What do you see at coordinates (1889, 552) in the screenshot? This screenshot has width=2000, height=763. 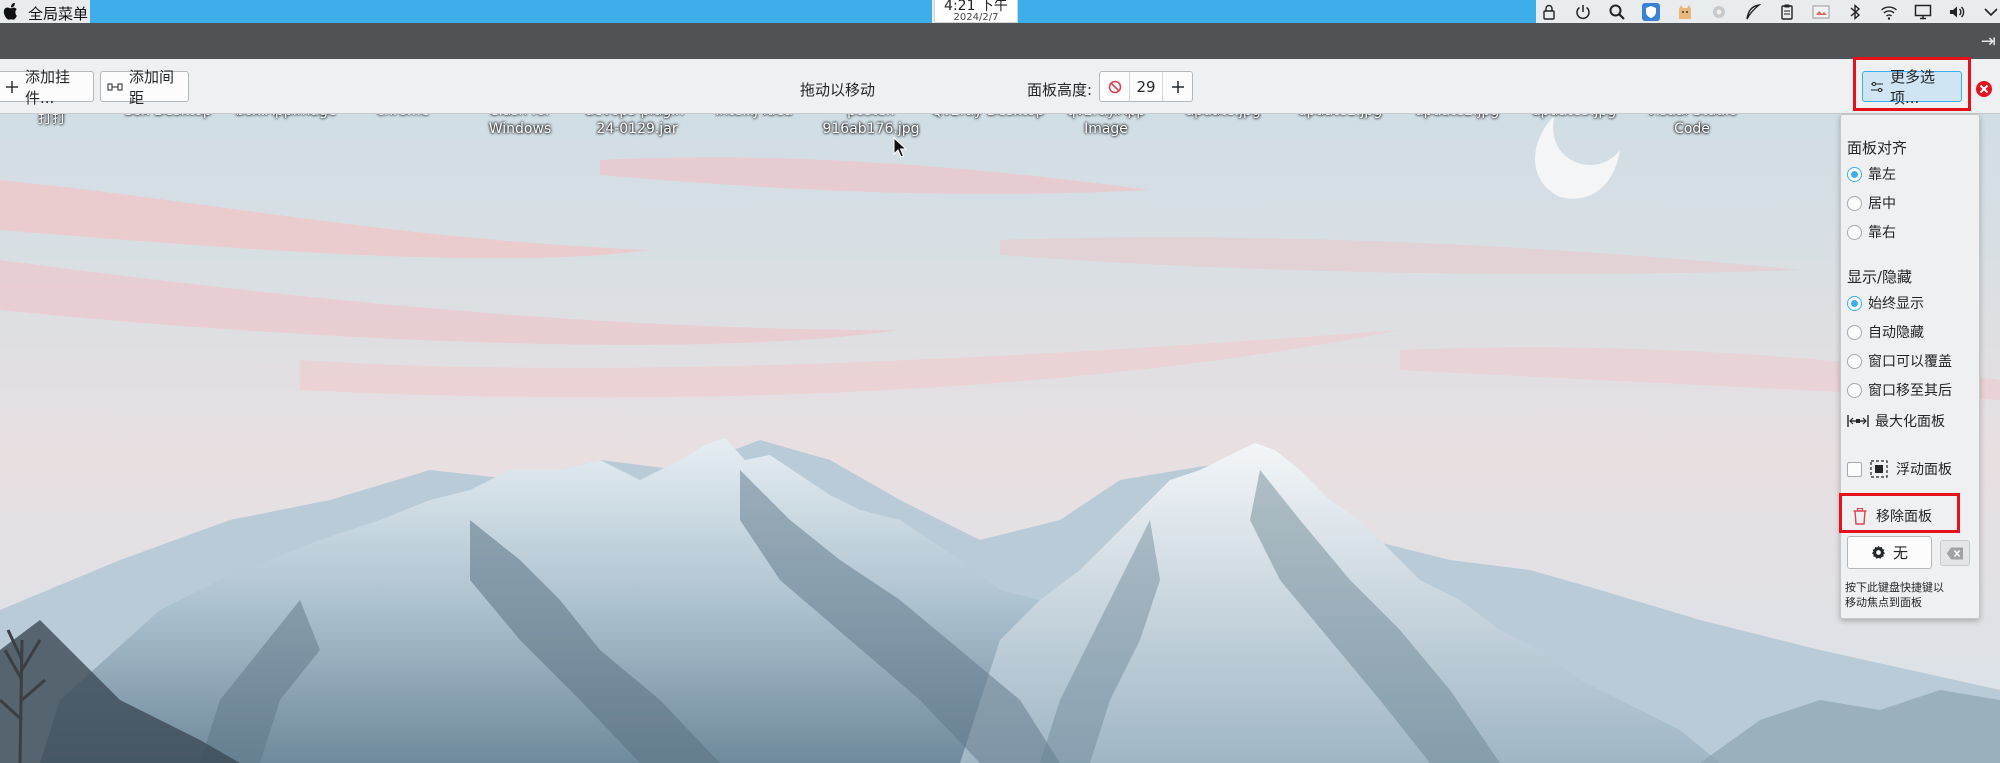 I see `shortcut-button: 无` at bounding box center [1889, 552].